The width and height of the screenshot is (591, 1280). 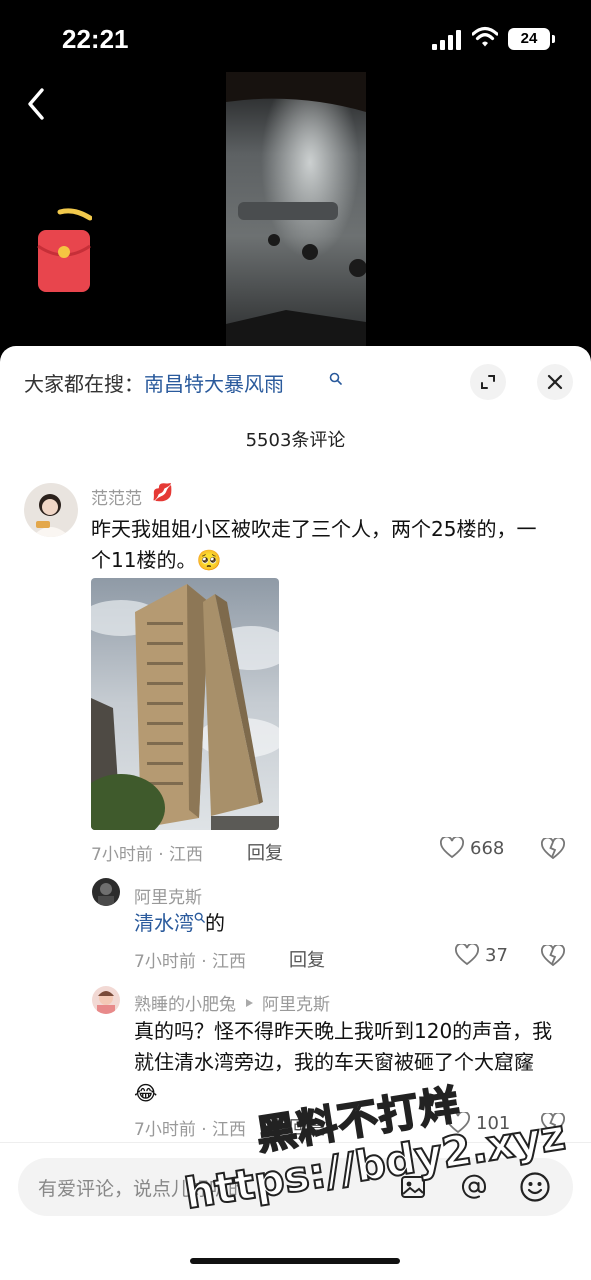 What do you see at coordinates (448, 40) in the screenshot?
I see `cellular-signal-icon` at bounding box center [448, 40].